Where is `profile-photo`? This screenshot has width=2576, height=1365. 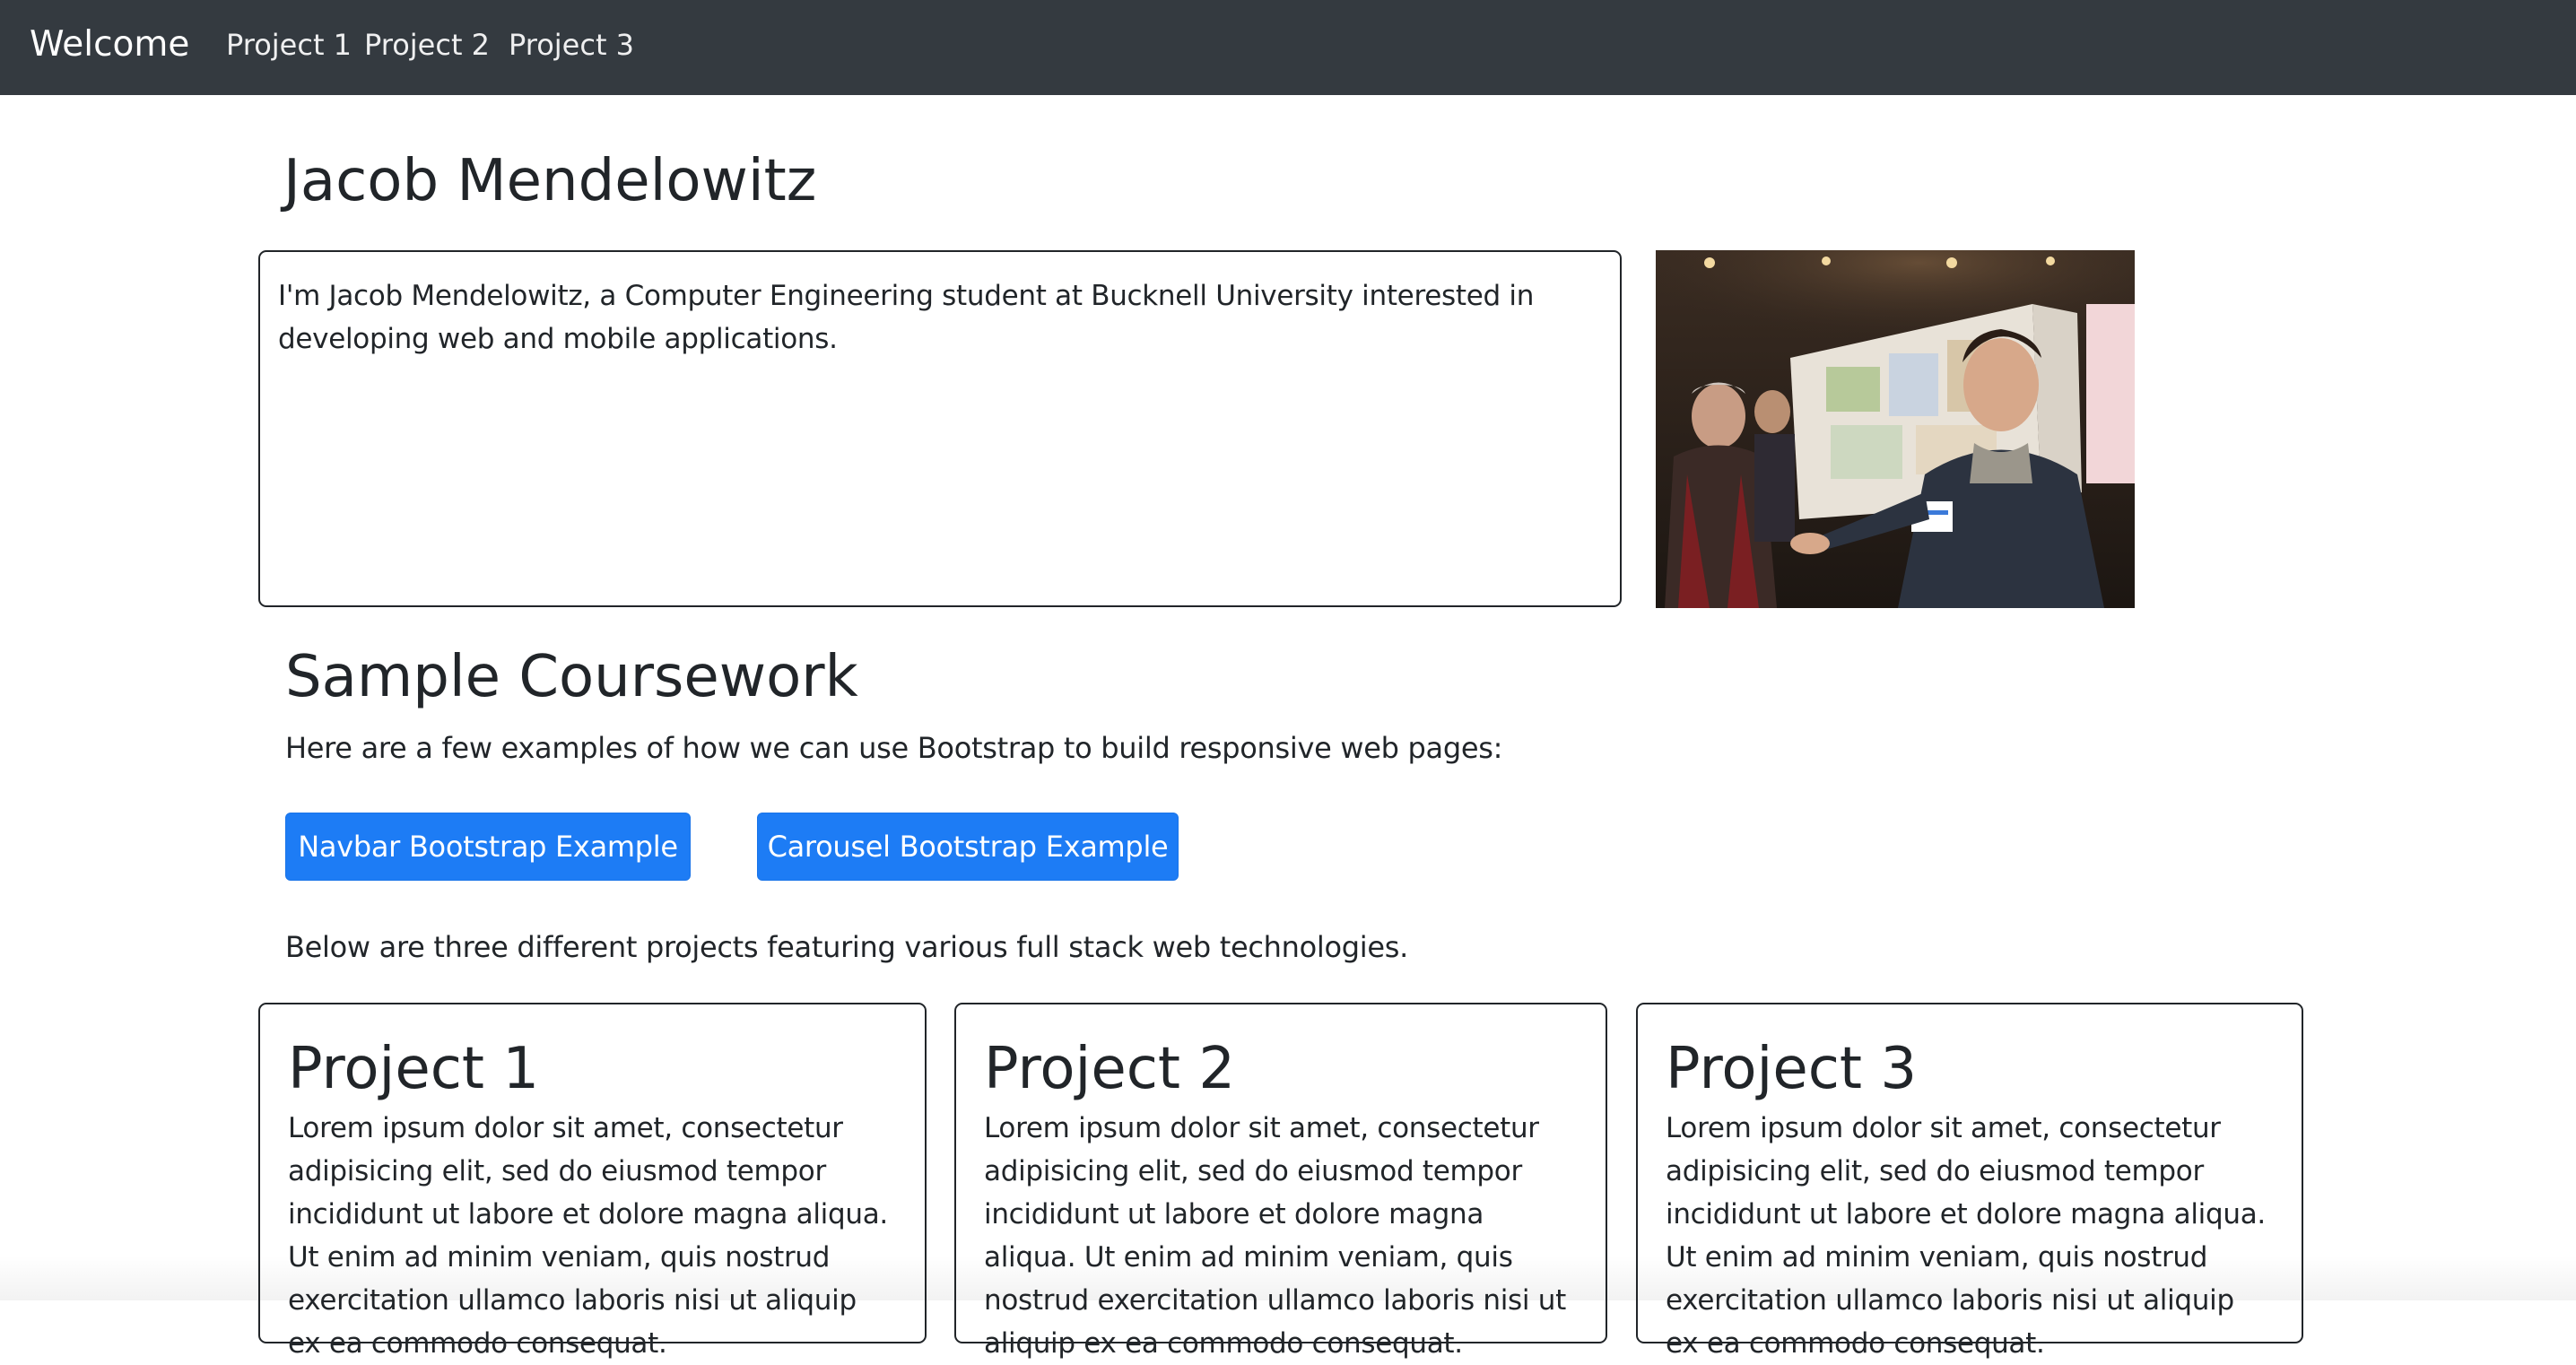
profile-photo is located at coordinates (1895, 429).